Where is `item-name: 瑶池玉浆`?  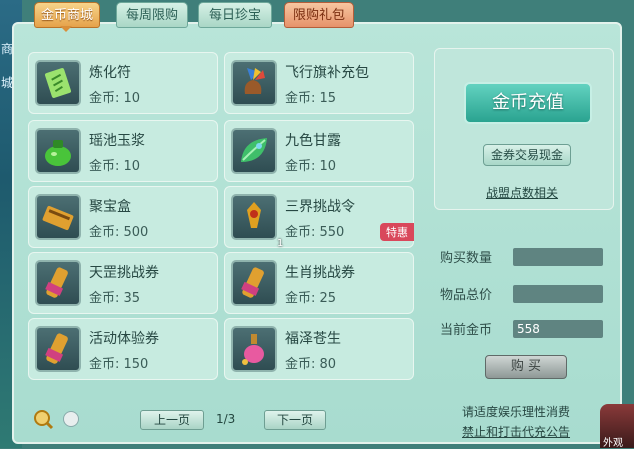 item-name: 瑶池玉浆 is located at coordinates (117, 141).